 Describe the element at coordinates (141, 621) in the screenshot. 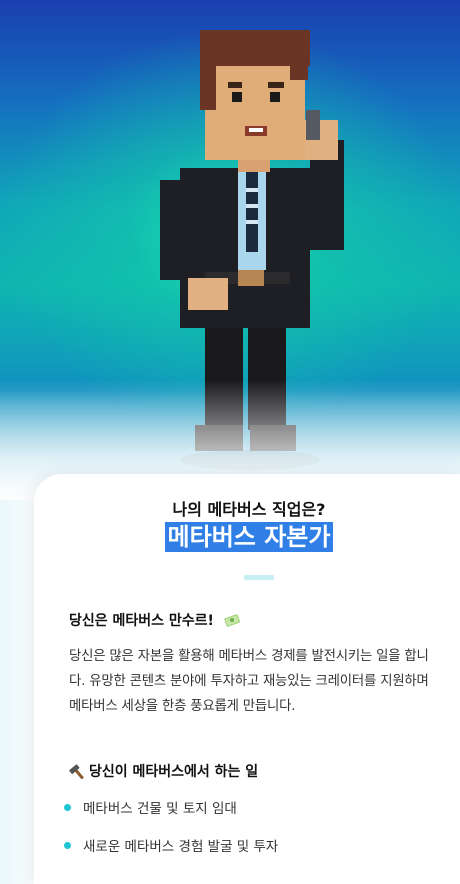

I see `section-heading-description-text: 당신은 메타버스 만수르!` at that location.